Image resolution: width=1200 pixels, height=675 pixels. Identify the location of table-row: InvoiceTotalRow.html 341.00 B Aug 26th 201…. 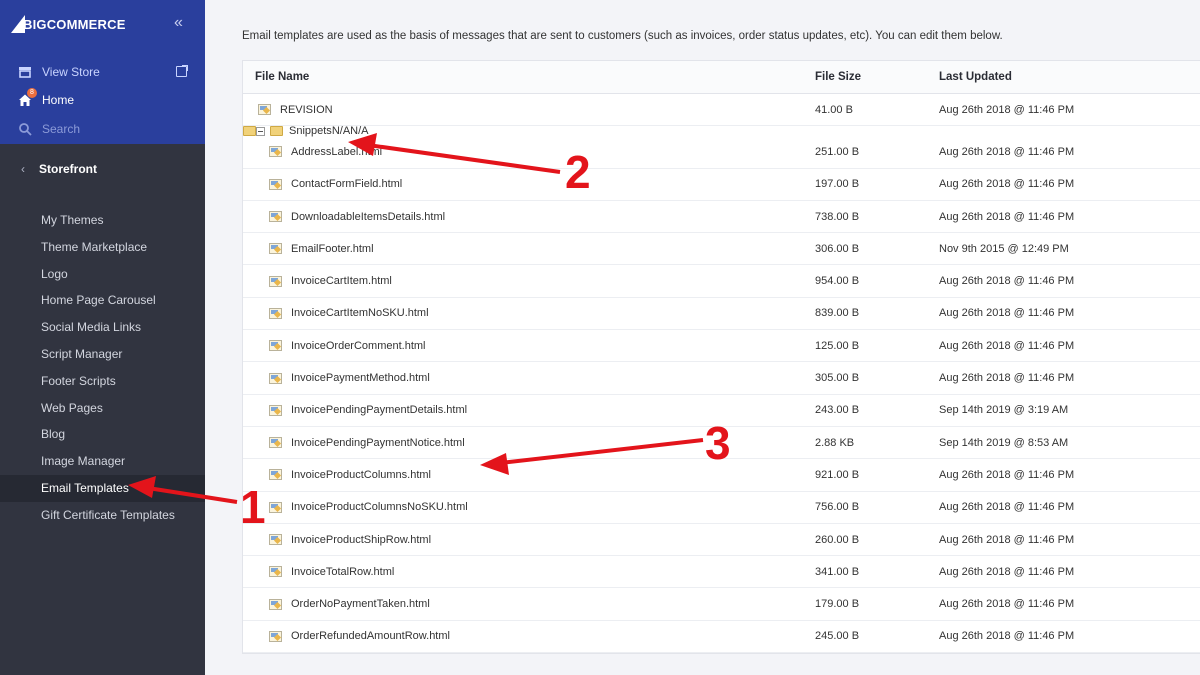
(721, 572).